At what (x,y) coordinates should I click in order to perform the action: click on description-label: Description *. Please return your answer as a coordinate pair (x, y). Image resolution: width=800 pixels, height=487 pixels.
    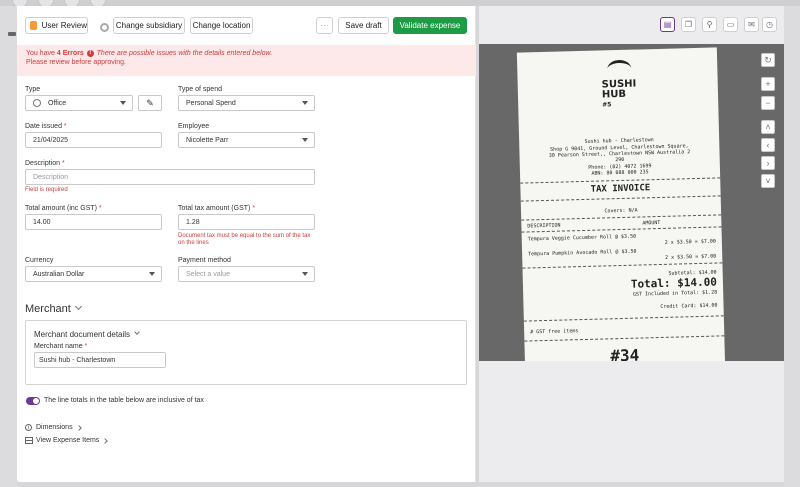
    Looking at the image, I should click on (45, 163).